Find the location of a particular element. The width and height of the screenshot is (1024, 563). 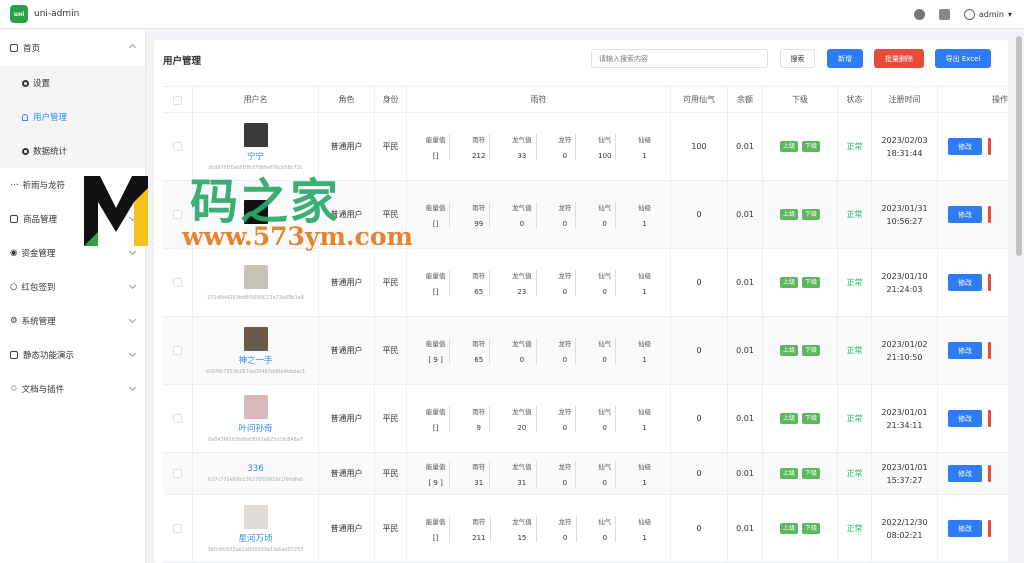

gear-icon is located at coordinates (25, 83).